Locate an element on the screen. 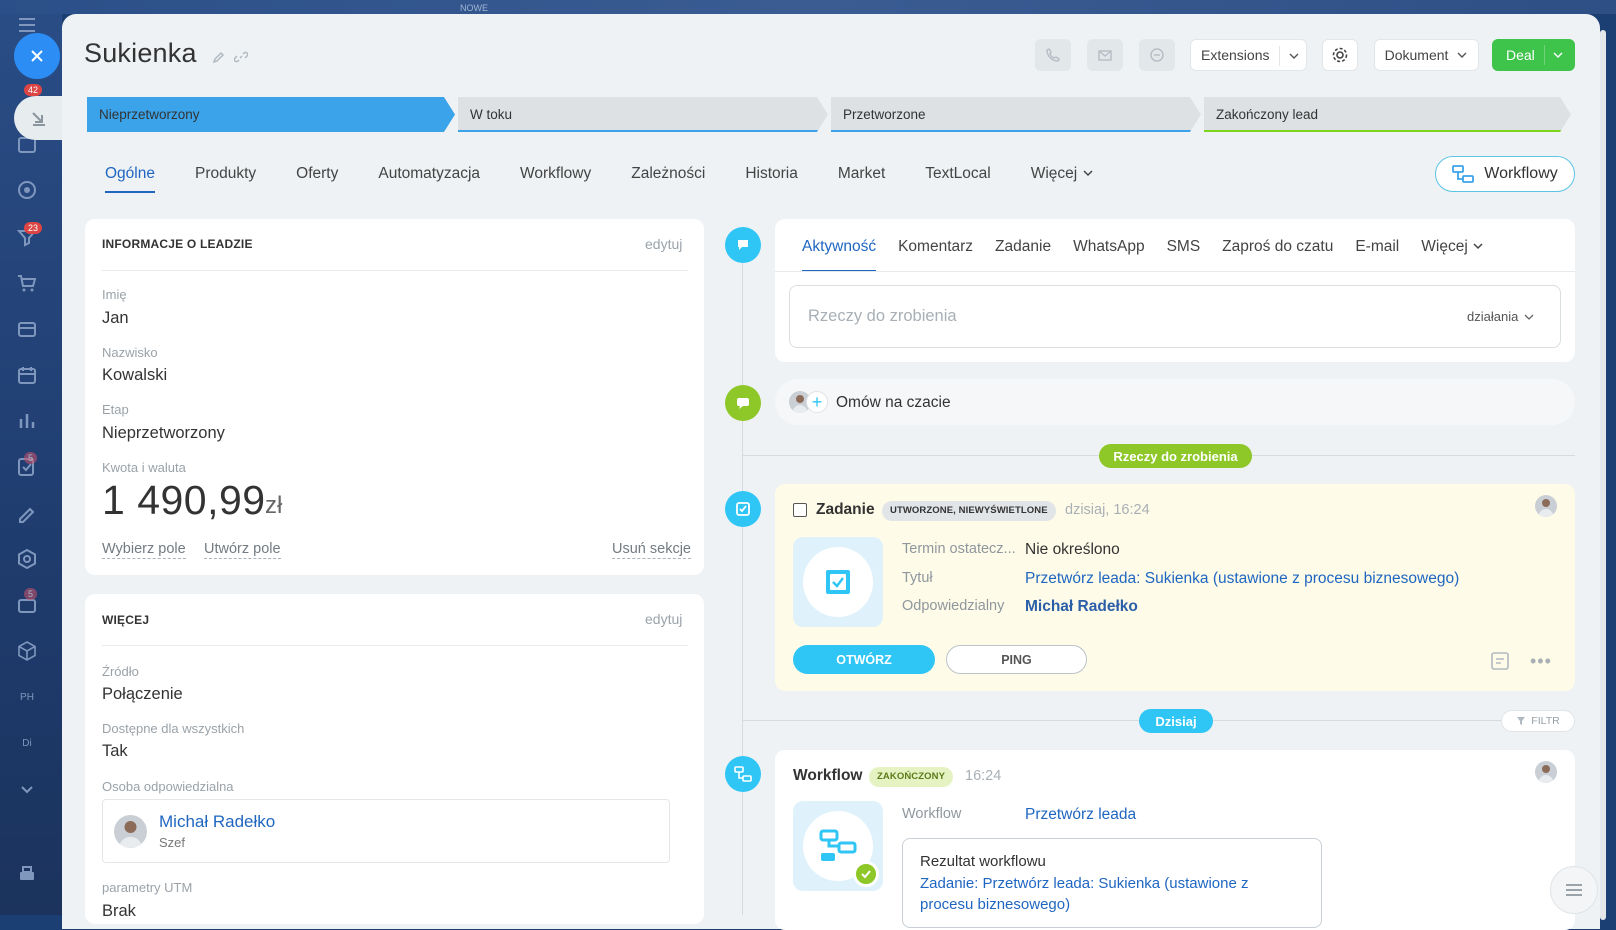 Image resolution: width=1616 pixels, height=930 pixels. tab-workflowy: Workflowy is located at coordinates (555, 174).